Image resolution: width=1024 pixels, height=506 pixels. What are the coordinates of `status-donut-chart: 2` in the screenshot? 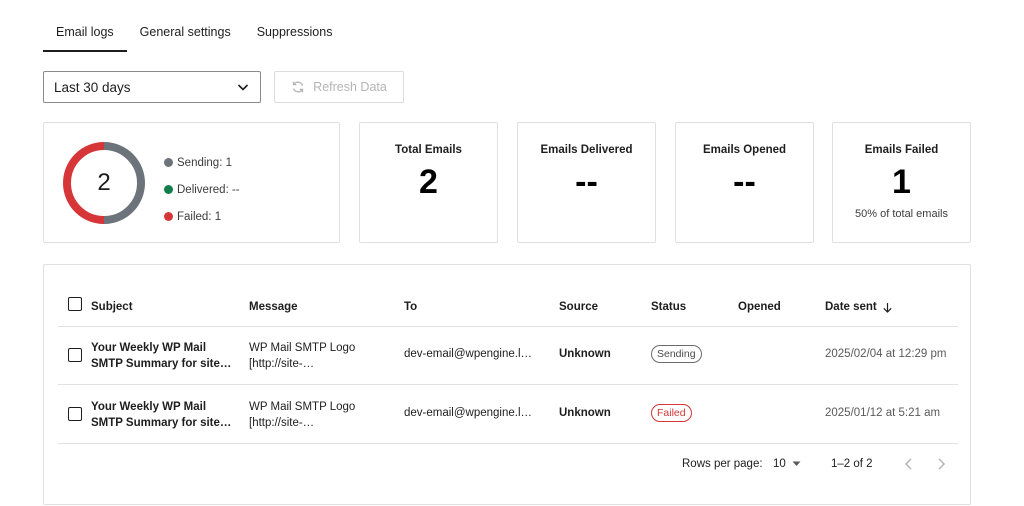 It's located at (104, 183).